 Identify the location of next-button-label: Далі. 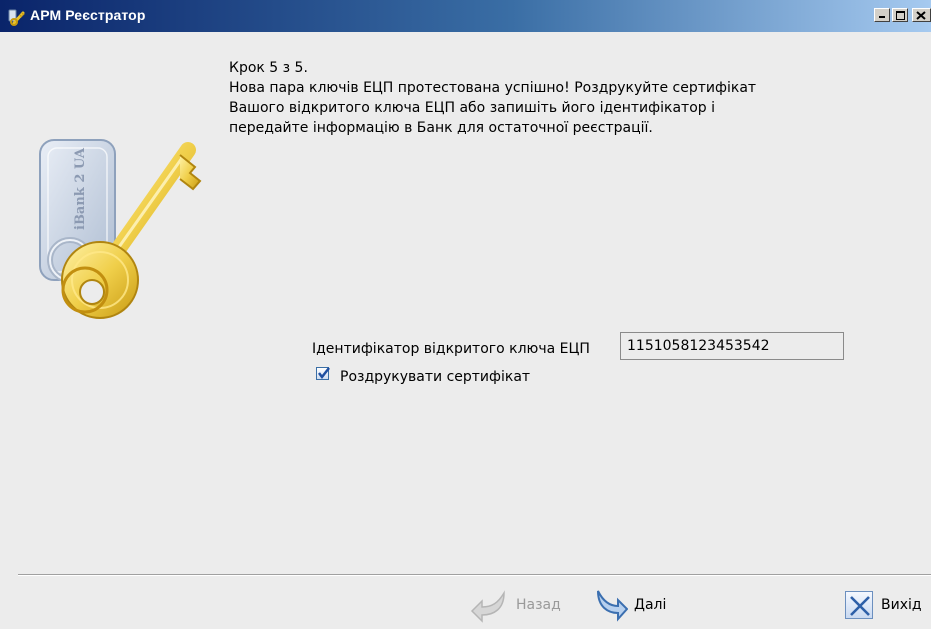
(650, 605).